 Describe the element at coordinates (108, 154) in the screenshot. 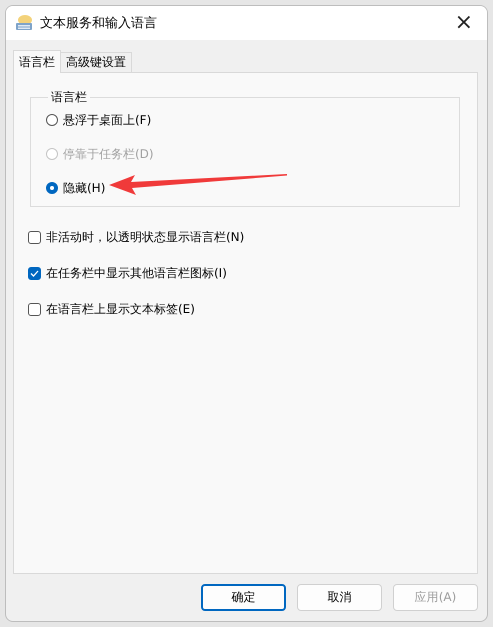

I see `radio-label: 停靠于任务栏(D)` at that location.